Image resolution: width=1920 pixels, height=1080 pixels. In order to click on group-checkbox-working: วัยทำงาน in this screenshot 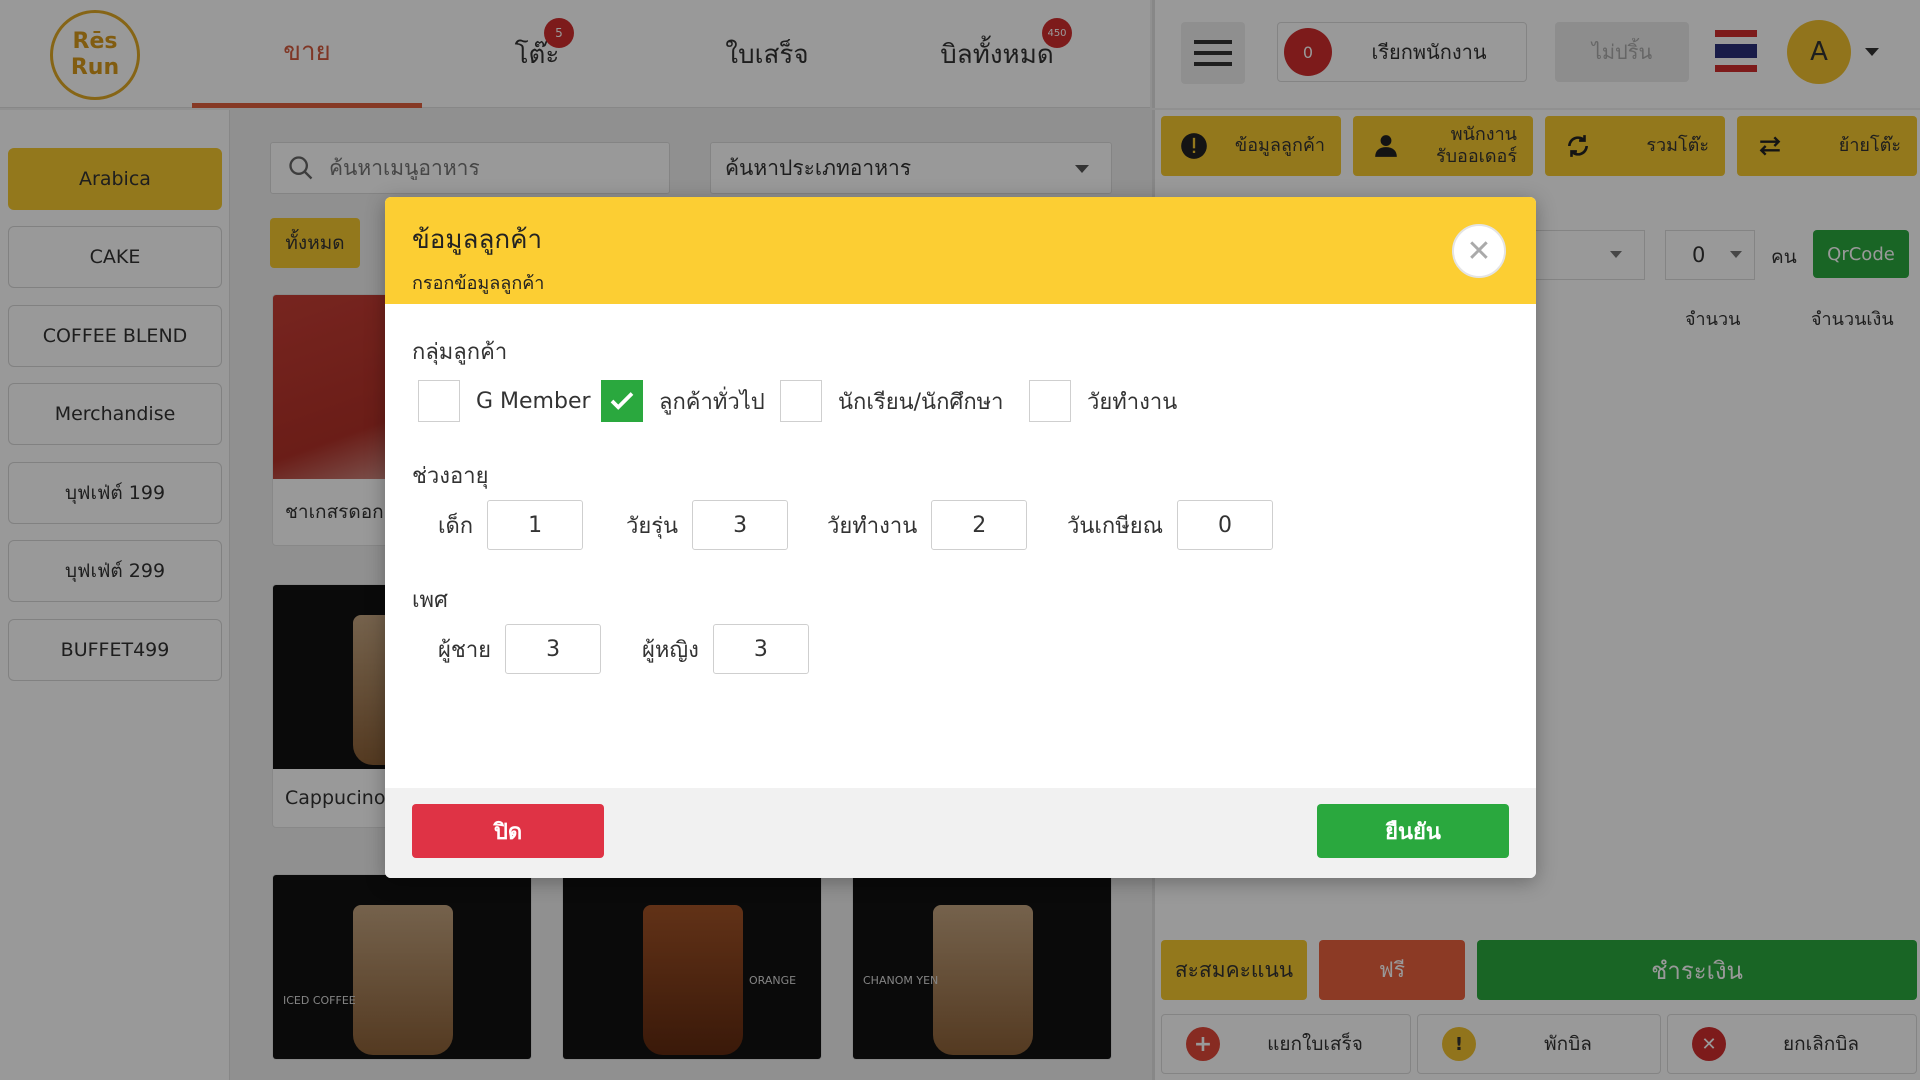, I will do `click(1103, 401)`.